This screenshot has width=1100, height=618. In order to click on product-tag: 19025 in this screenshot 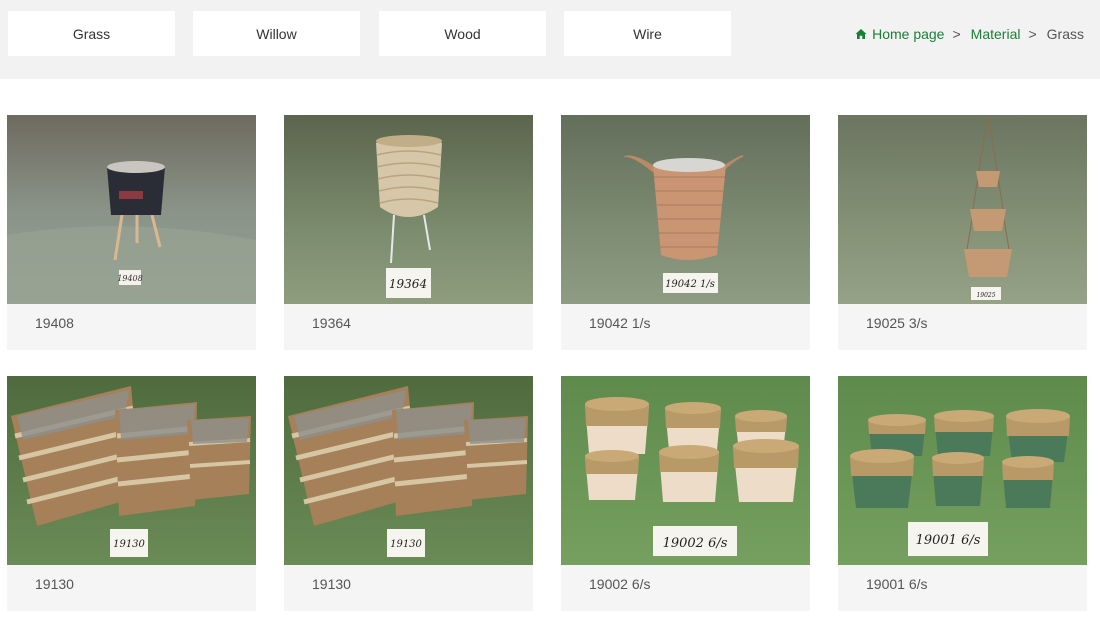, I will do `click(985, 295)`.